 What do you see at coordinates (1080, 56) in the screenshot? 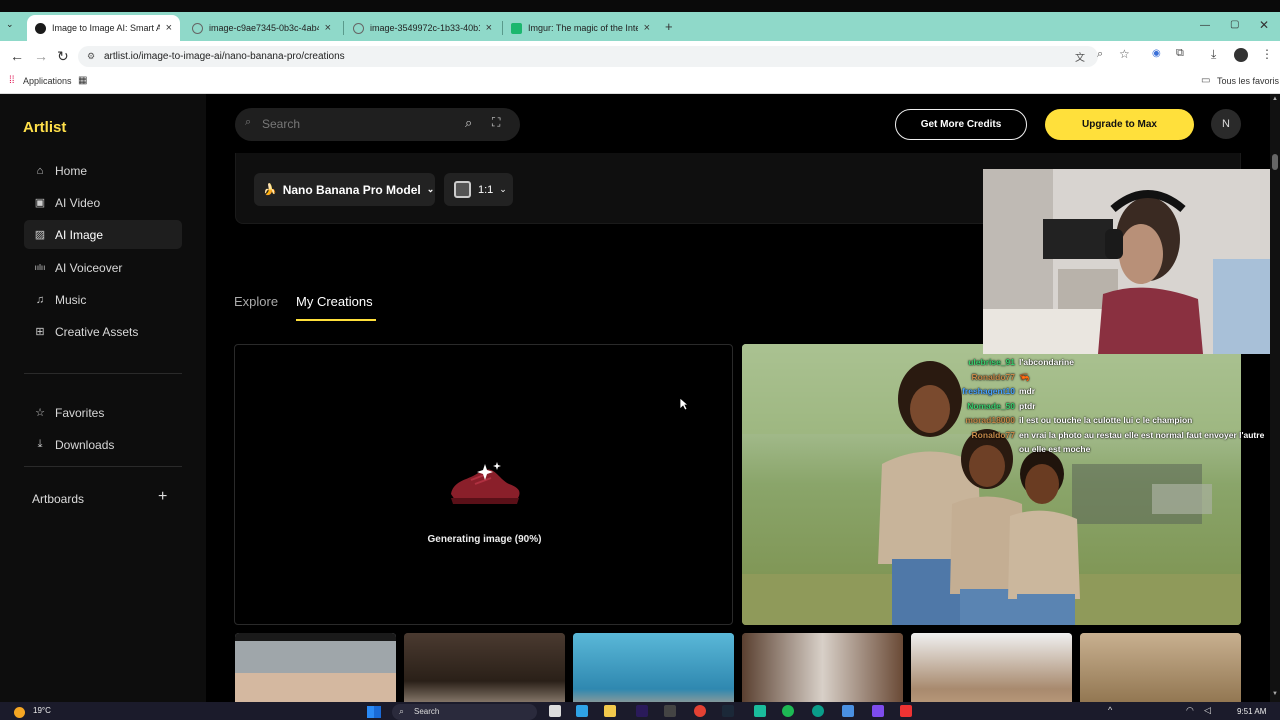
I see `translate-icon: 文` at bounding box center [1080, 56].